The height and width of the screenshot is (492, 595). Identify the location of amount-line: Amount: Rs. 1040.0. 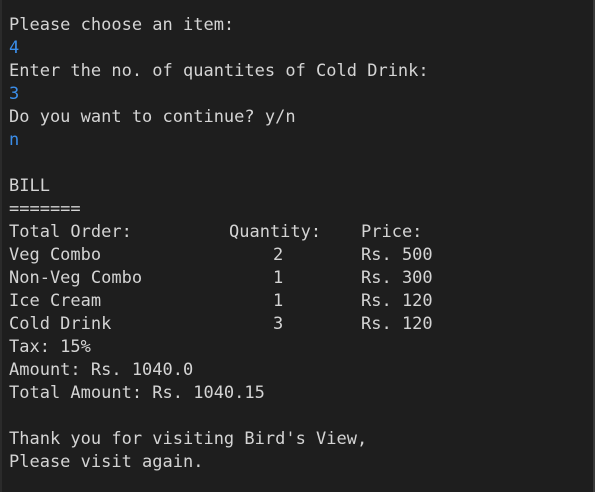
(101, 370).